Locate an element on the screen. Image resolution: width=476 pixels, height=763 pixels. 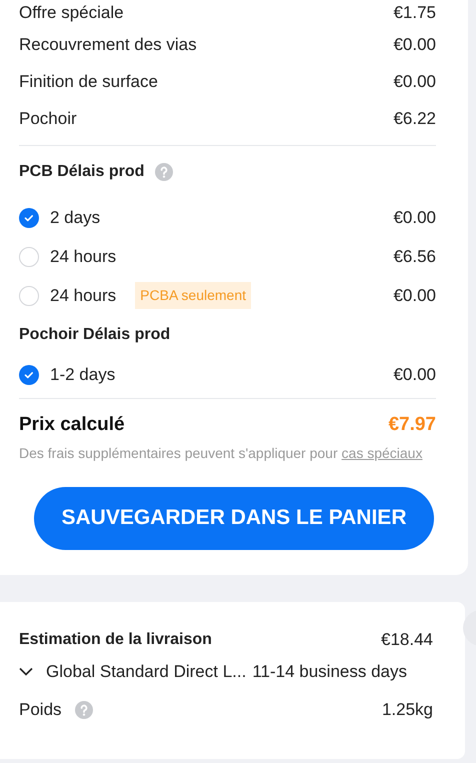
chevron-down-icon is located at coordinates (26, 671).